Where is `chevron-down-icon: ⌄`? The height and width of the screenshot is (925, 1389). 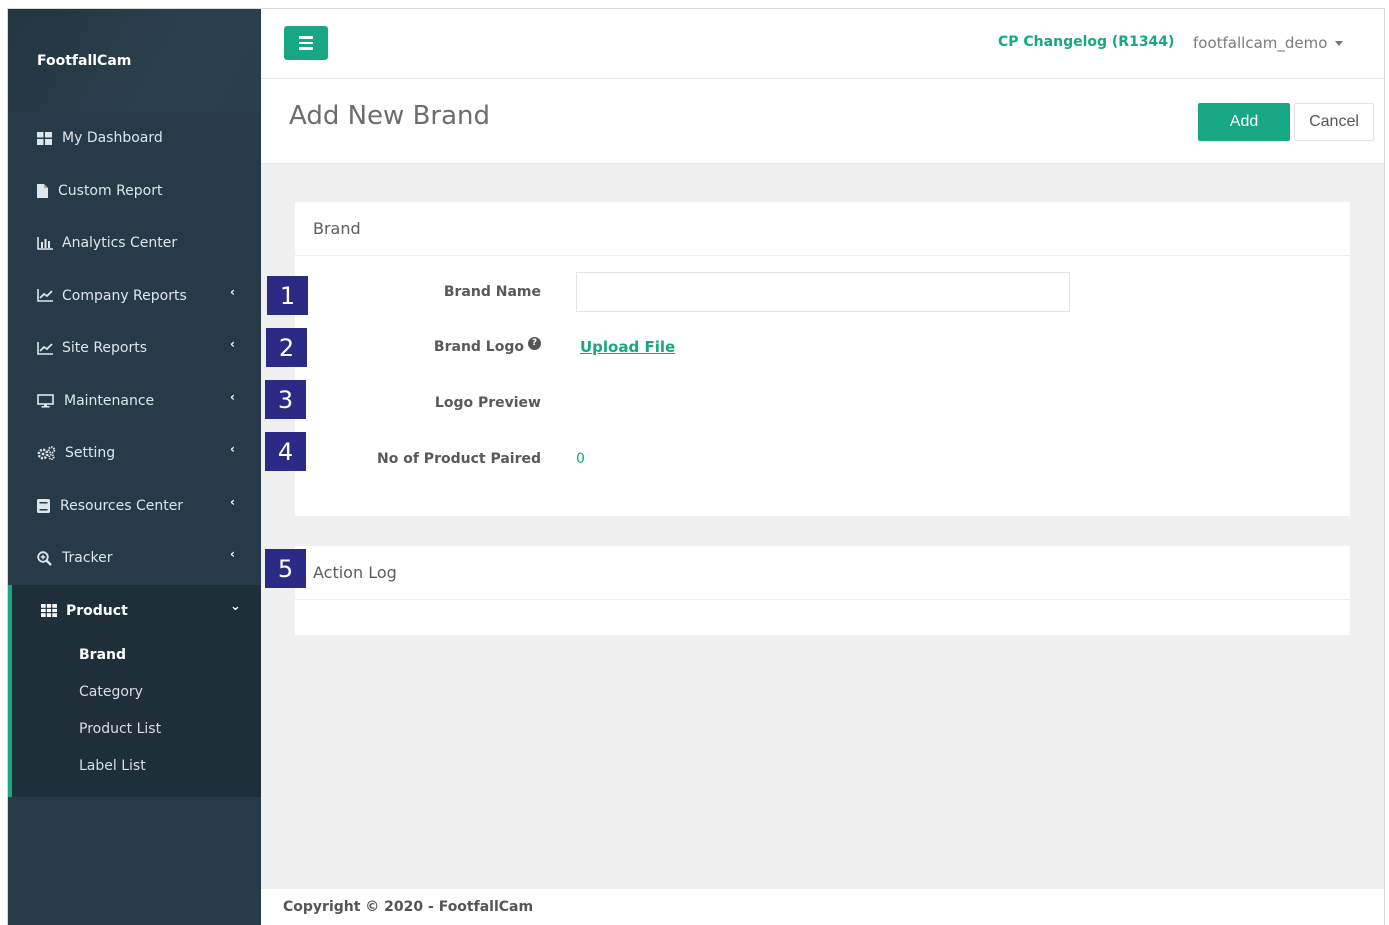
chevron-down-icon: ⌄ is located at coordinates (235, 606).